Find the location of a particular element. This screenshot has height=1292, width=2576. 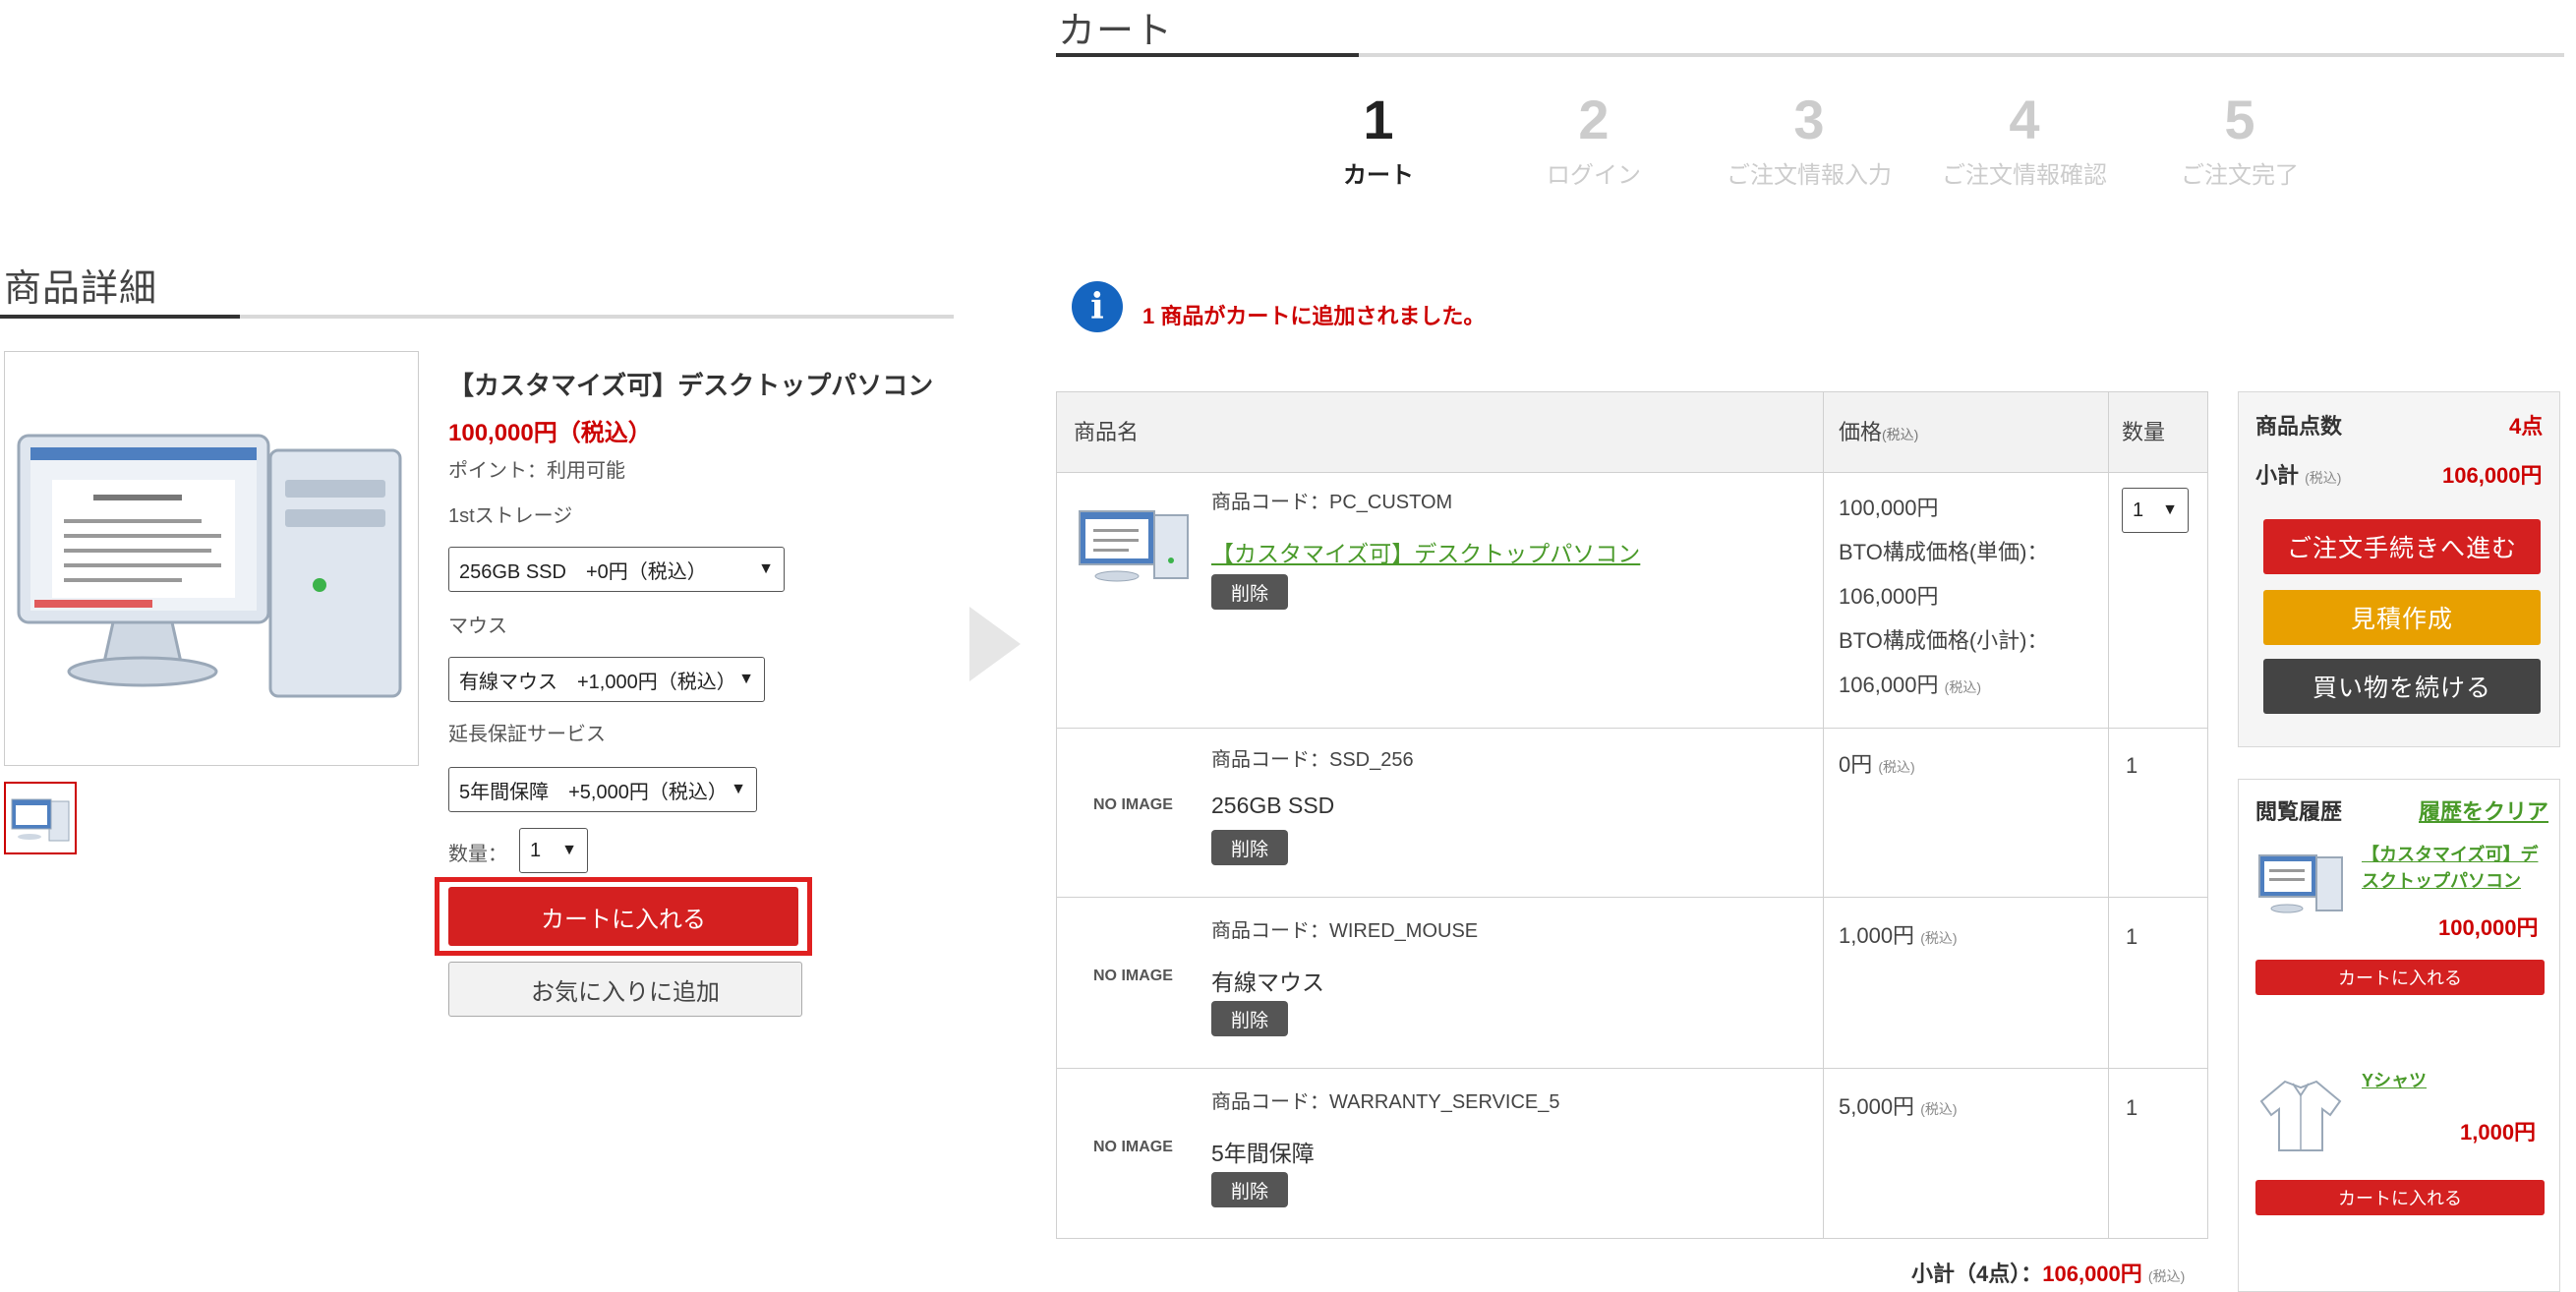

header-product-name: 商品名 is located at coordinates (1107, 432).